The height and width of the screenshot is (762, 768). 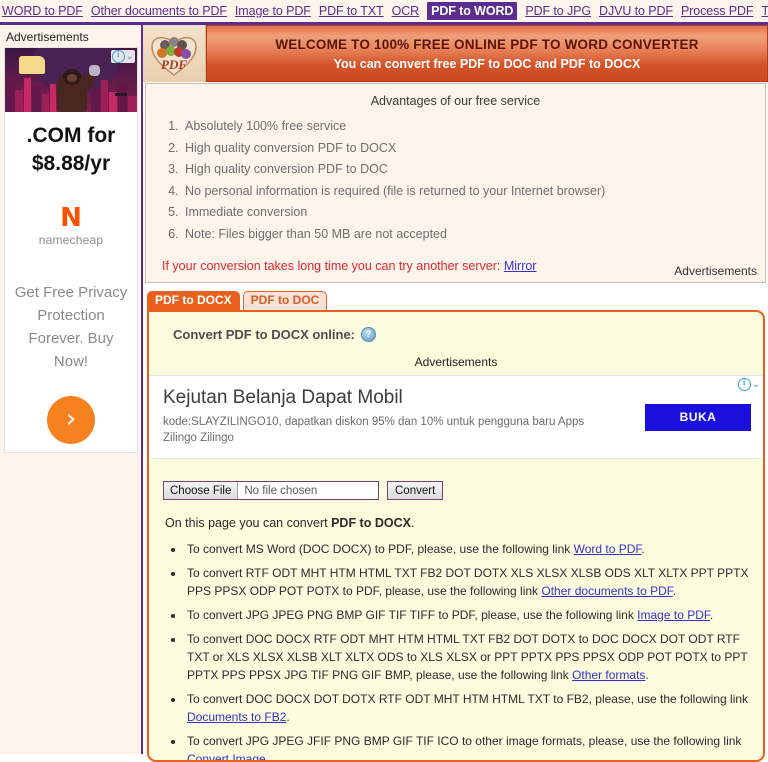 What do you see at coordinates (558, 11) in the screenshot?
I see `nav-link-pdf-to-jpg: PDF to JPG` at bounding box center [558, 11].